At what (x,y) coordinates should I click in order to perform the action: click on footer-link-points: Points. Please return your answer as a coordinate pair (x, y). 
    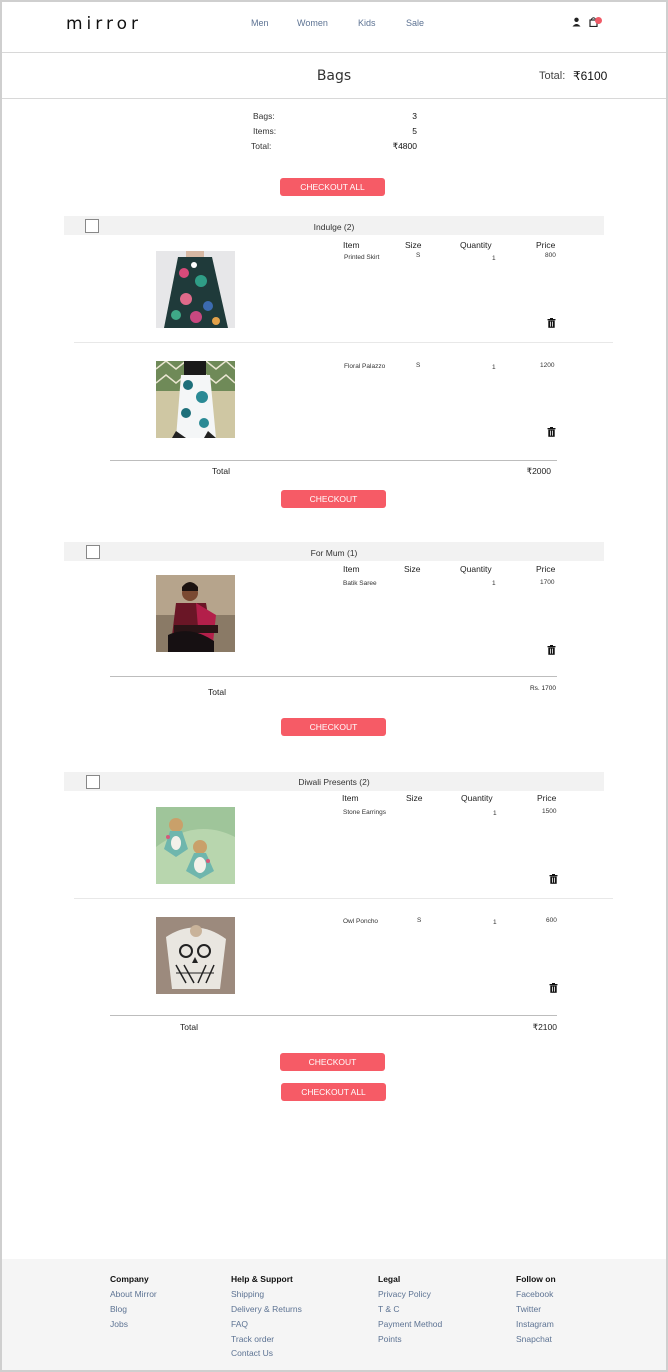
    Looking at the image, I should click on (390, 1339).